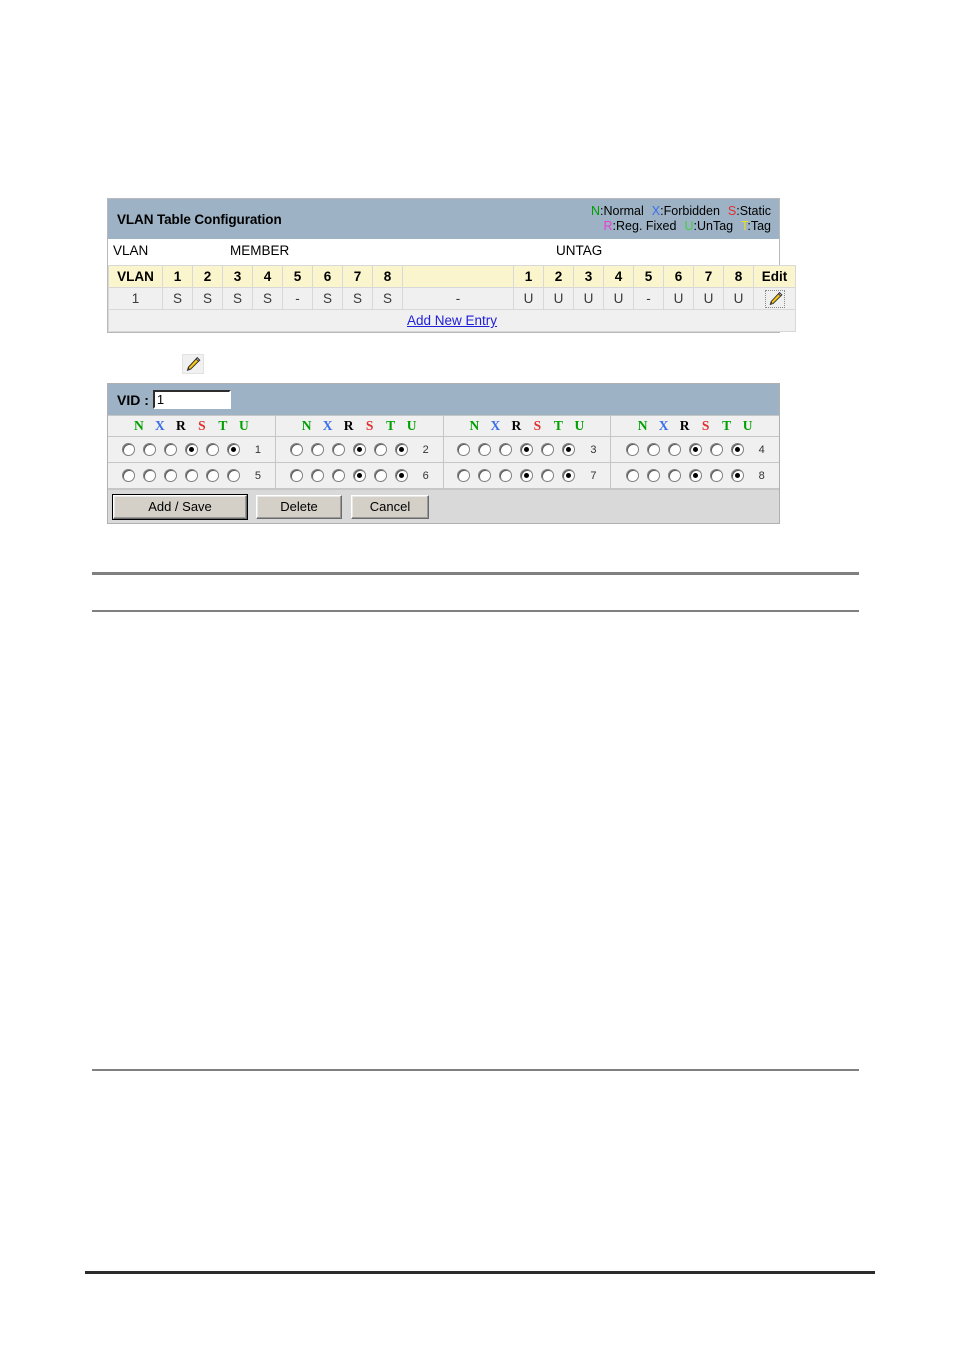  What do you see at coordinates (177, 276) in the screenshot?
I see `header-member-port-1: 1` at bounding box center [177, 276].